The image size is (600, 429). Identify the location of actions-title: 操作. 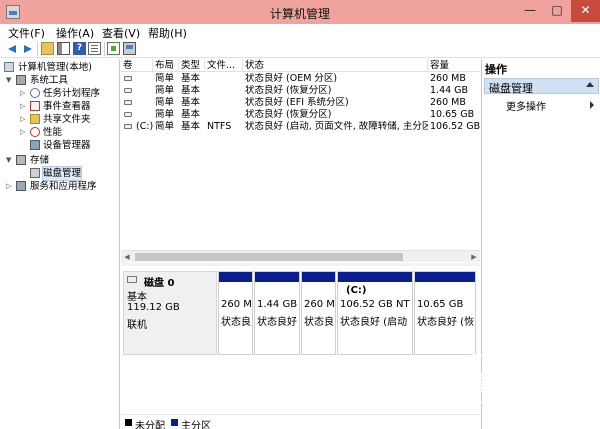
(496, 69).